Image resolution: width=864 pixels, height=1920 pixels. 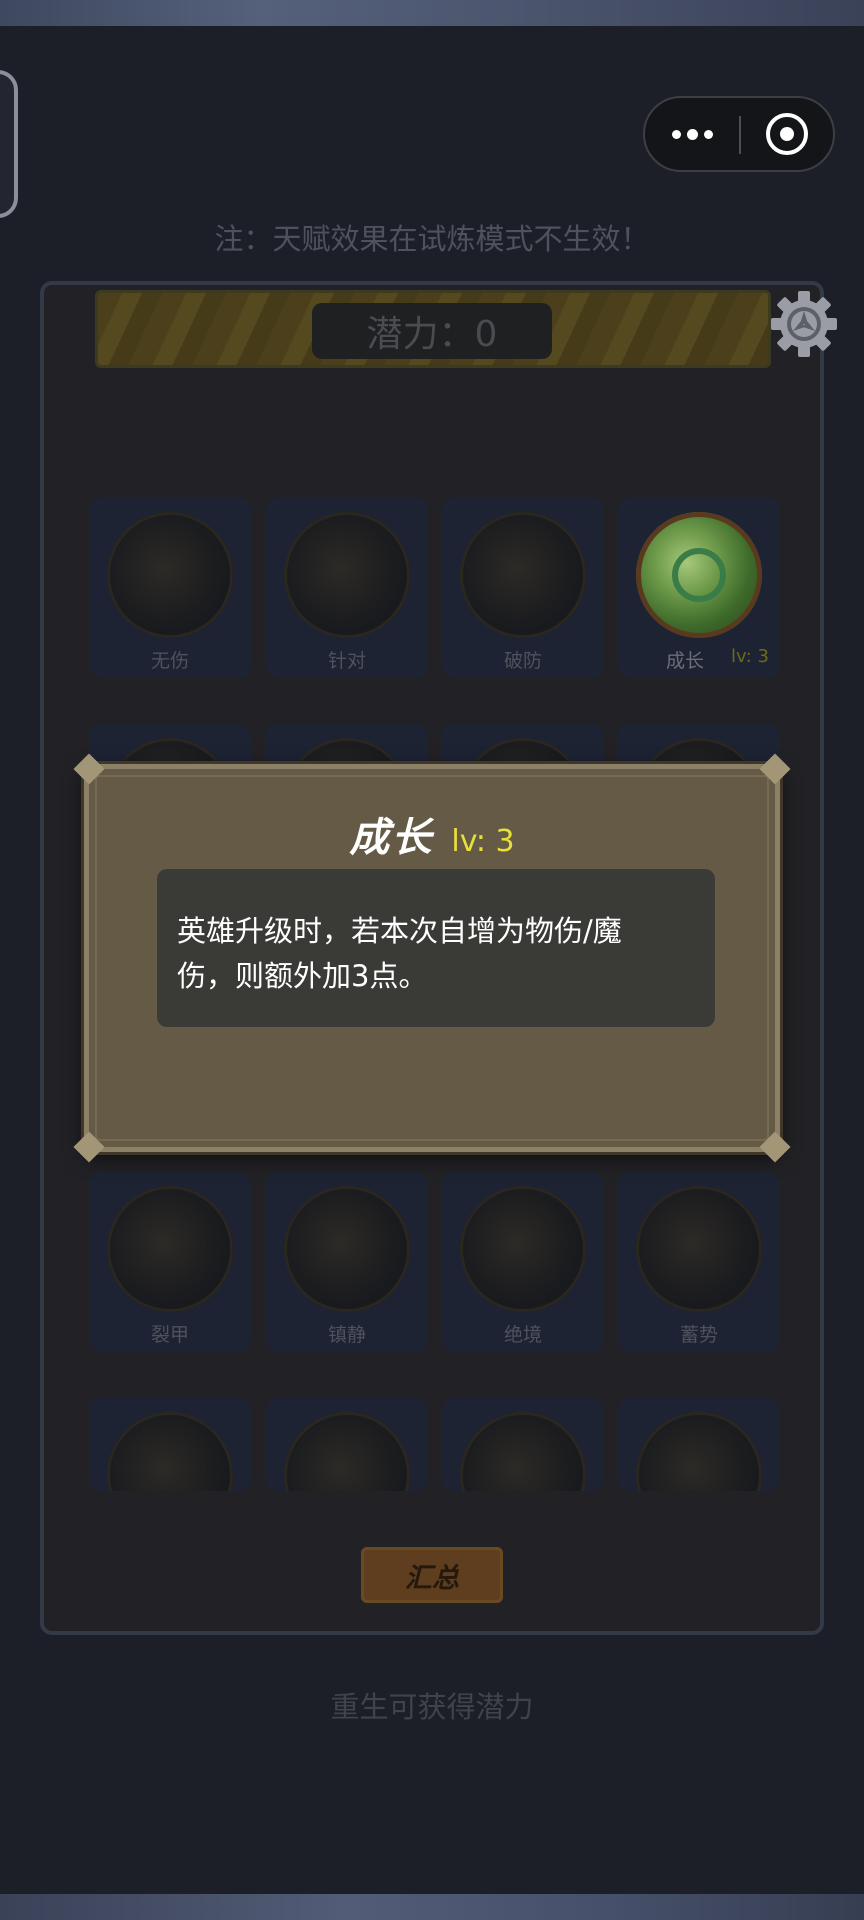 I want to click on talent-label: 破防, so click(x=522, y=661).